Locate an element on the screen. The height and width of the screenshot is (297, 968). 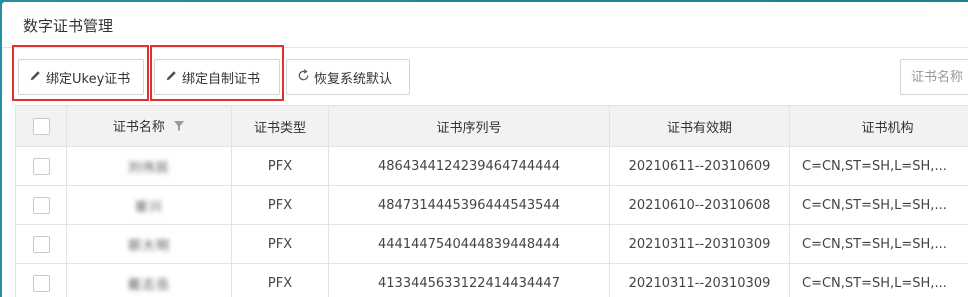
column-header-validity: 证书有效期 is located at coordinates (699, 126).